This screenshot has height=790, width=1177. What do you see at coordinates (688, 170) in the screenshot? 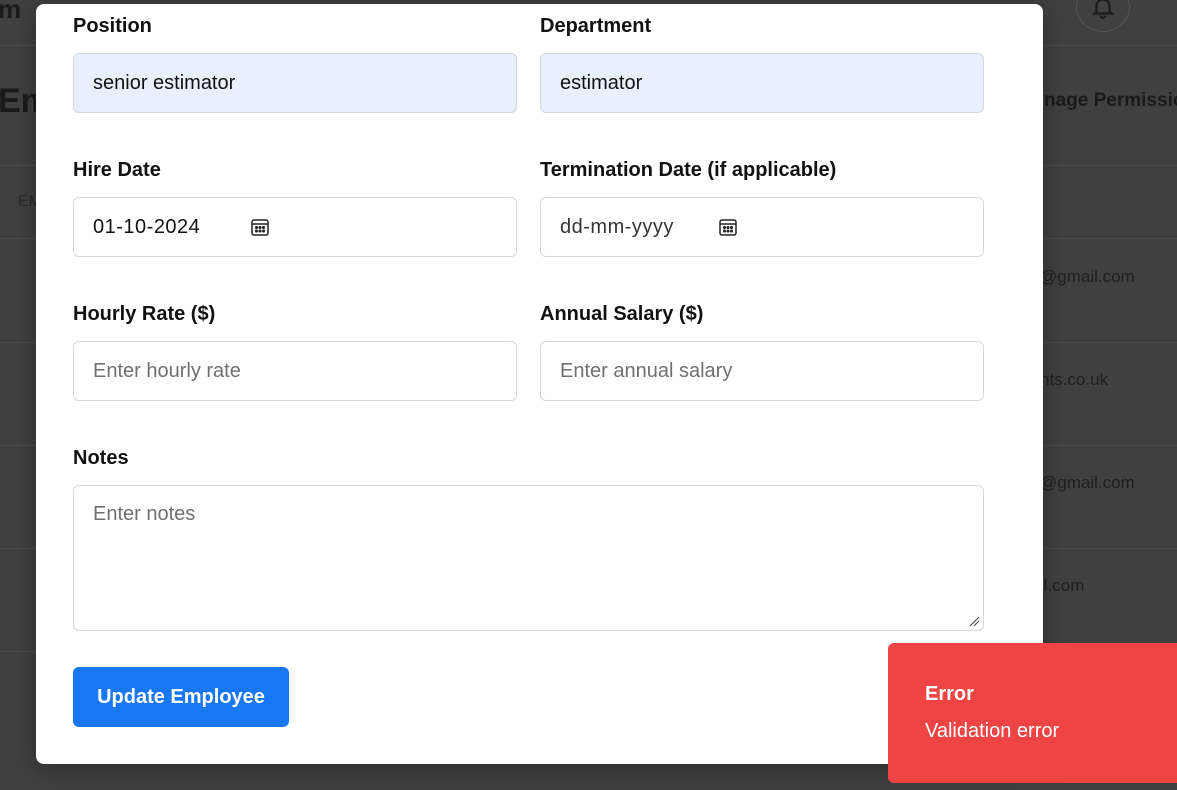
I see `termination-date-label: Termination Date (if applicable)` at bounding box center [688, 170].